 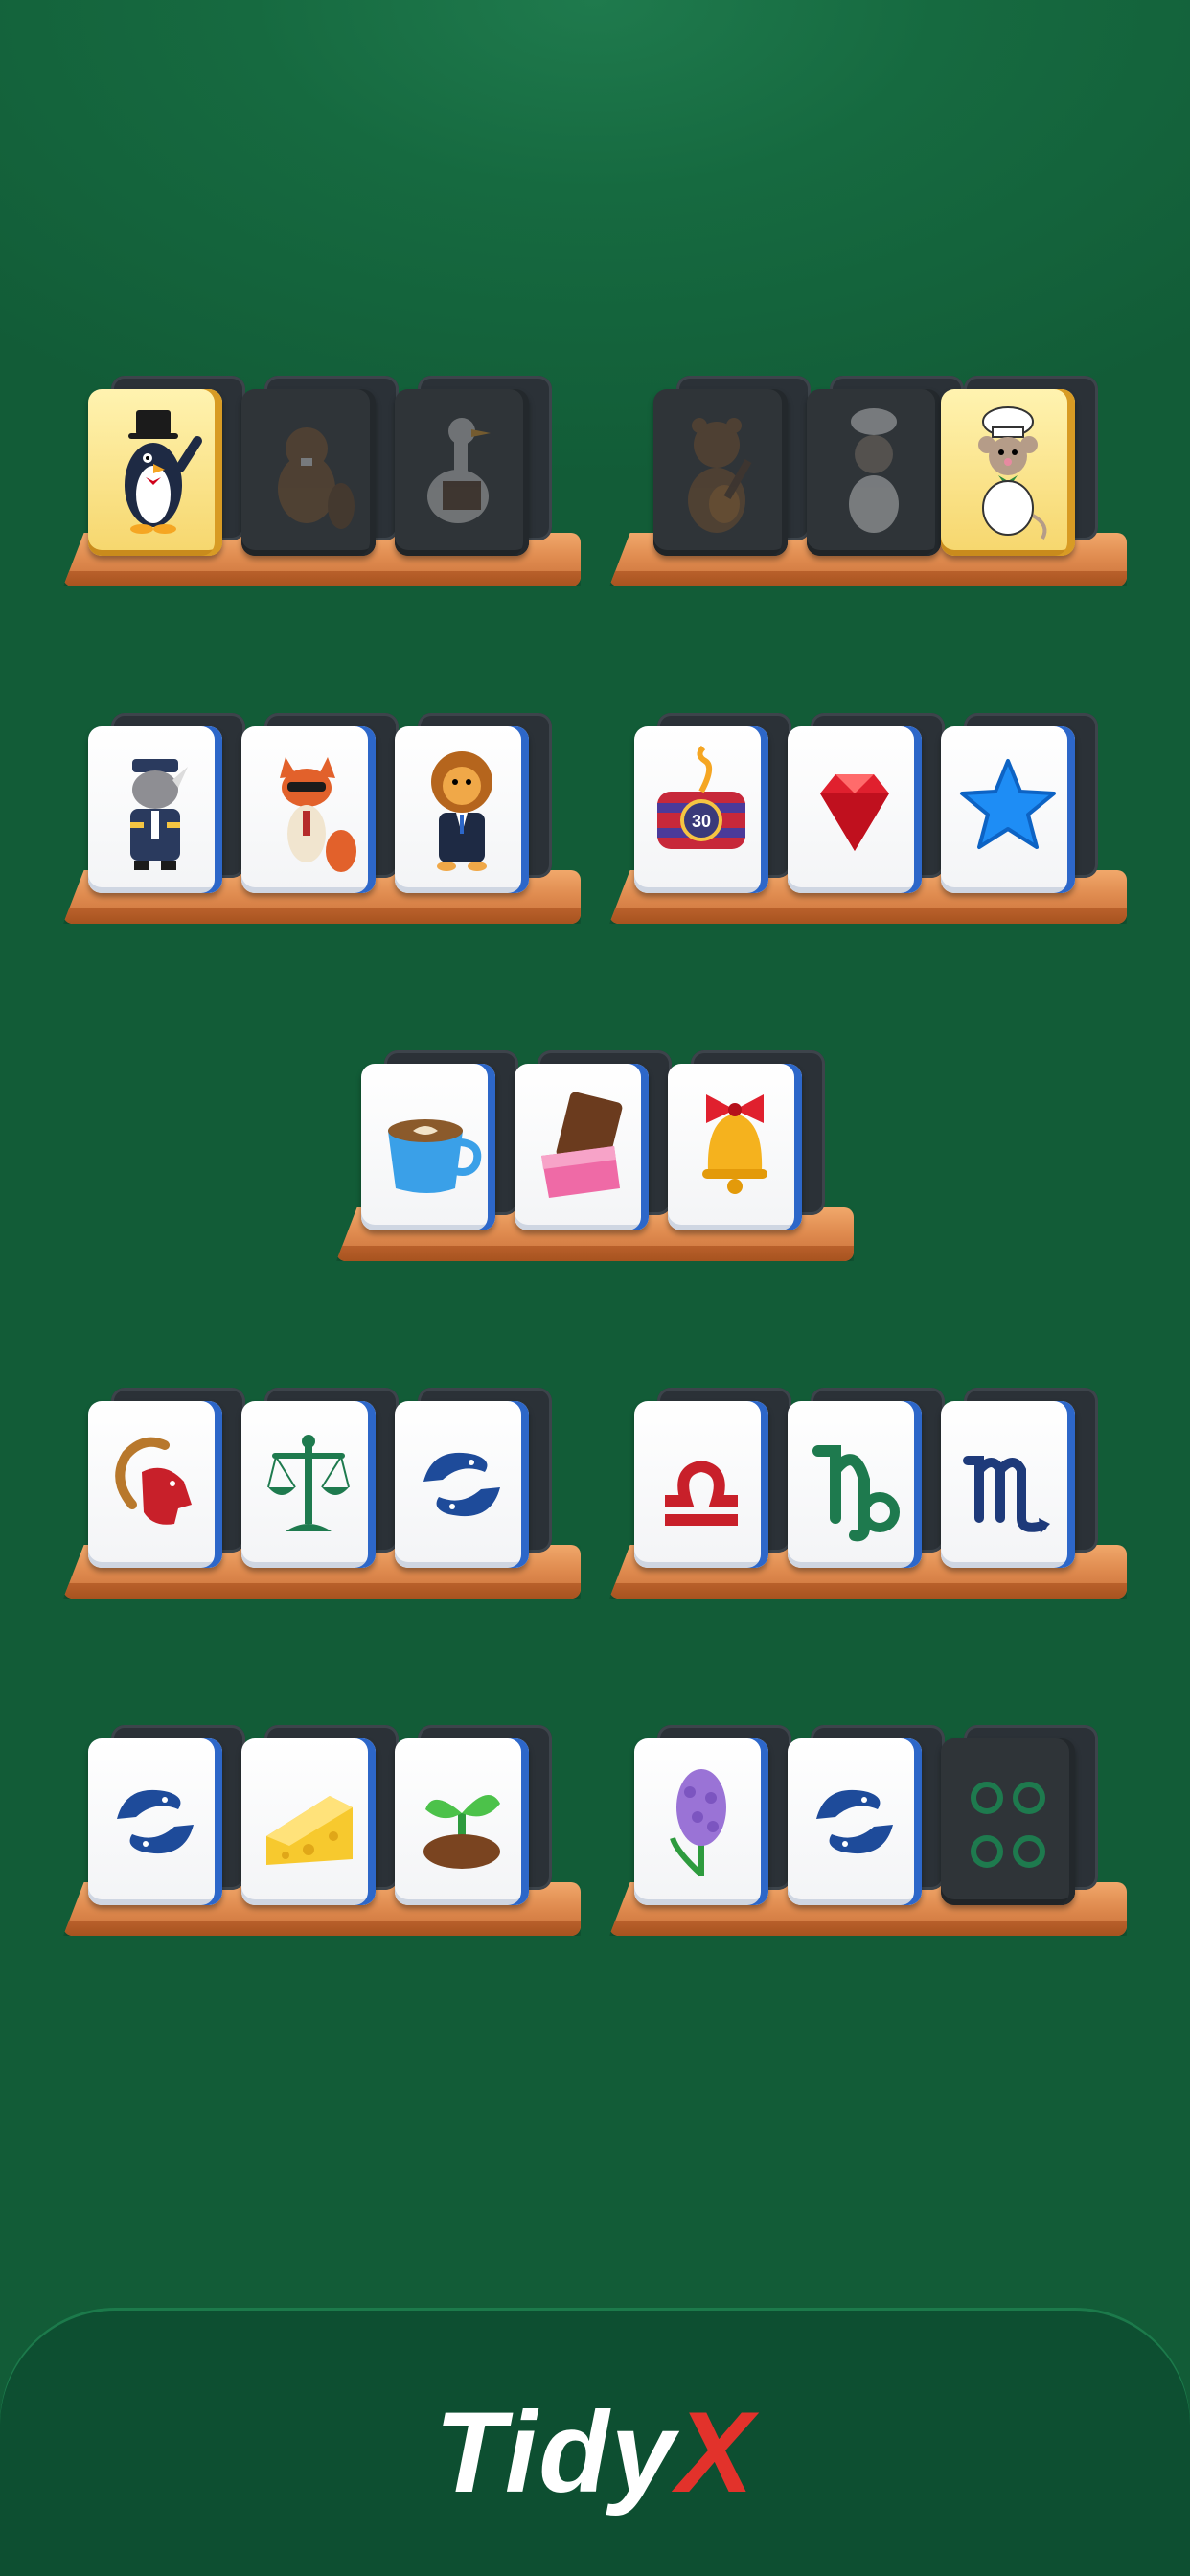 I want to click on tile-fox, so click(x=309, y=809).